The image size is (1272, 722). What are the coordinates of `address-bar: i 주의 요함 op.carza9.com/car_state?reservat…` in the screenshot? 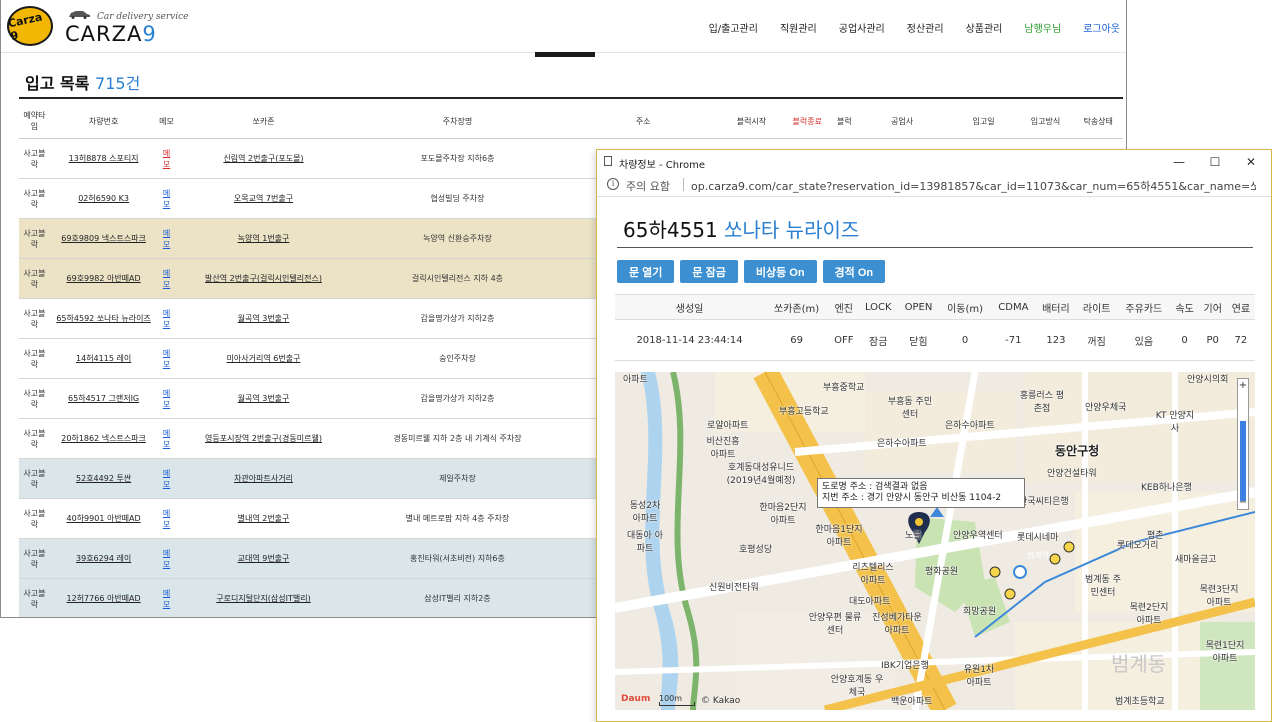 It's located at (934, 185).